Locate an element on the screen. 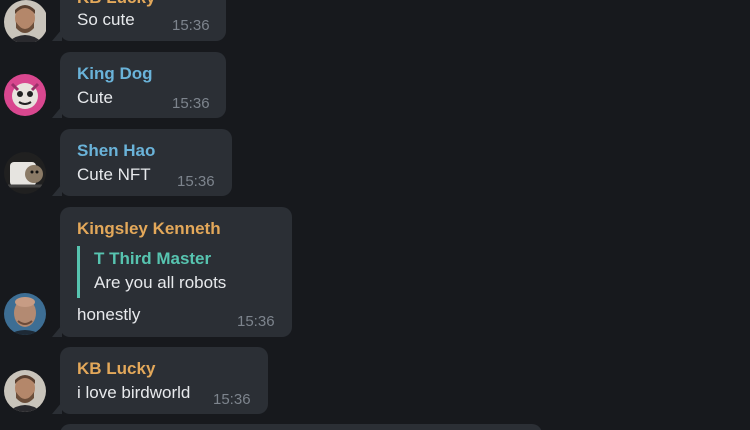  message-text: honestly is located at coordinates (109, 314).